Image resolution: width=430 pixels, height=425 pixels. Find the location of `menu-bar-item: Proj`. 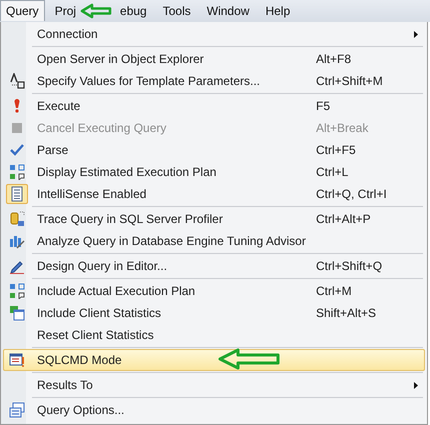

menu-bar-item: Proj is located at coordinates (65, 10).